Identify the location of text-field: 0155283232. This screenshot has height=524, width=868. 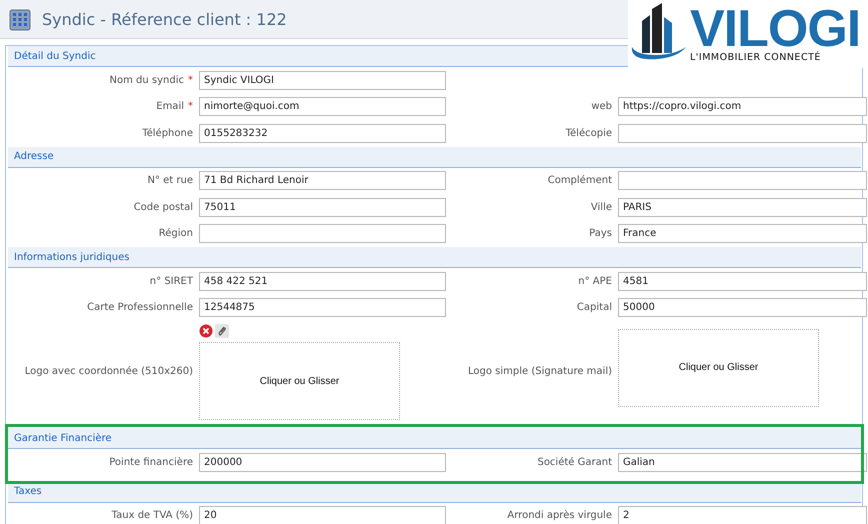
(322, 133).